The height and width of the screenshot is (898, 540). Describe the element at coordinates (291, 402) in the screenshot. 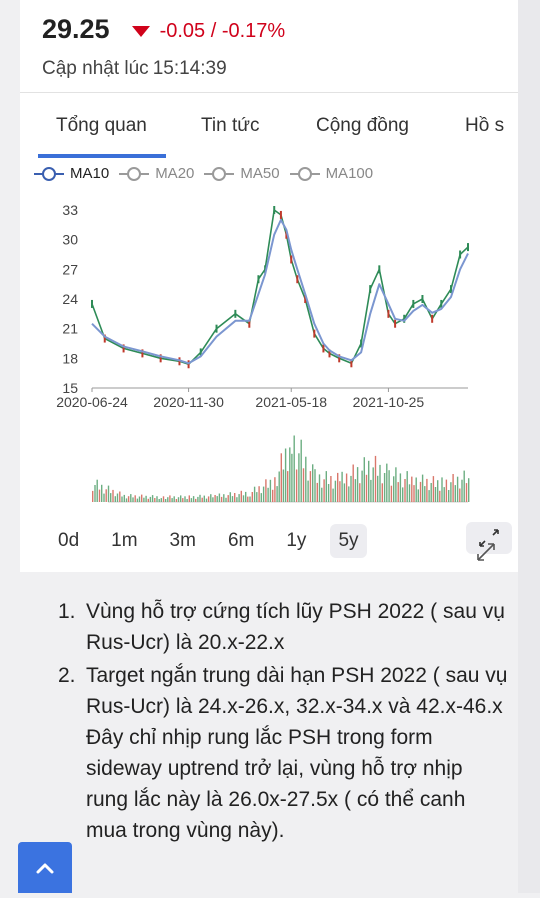

I see `x-tick-label: 2021-05-18` at that location.